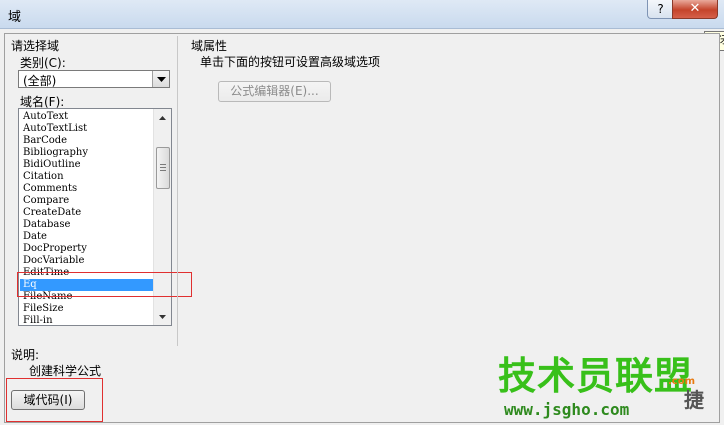  What do you see at coordinates (94, 79) in the screenshot?
I see `category-select: (全部)` at bounding box center [94, 79].